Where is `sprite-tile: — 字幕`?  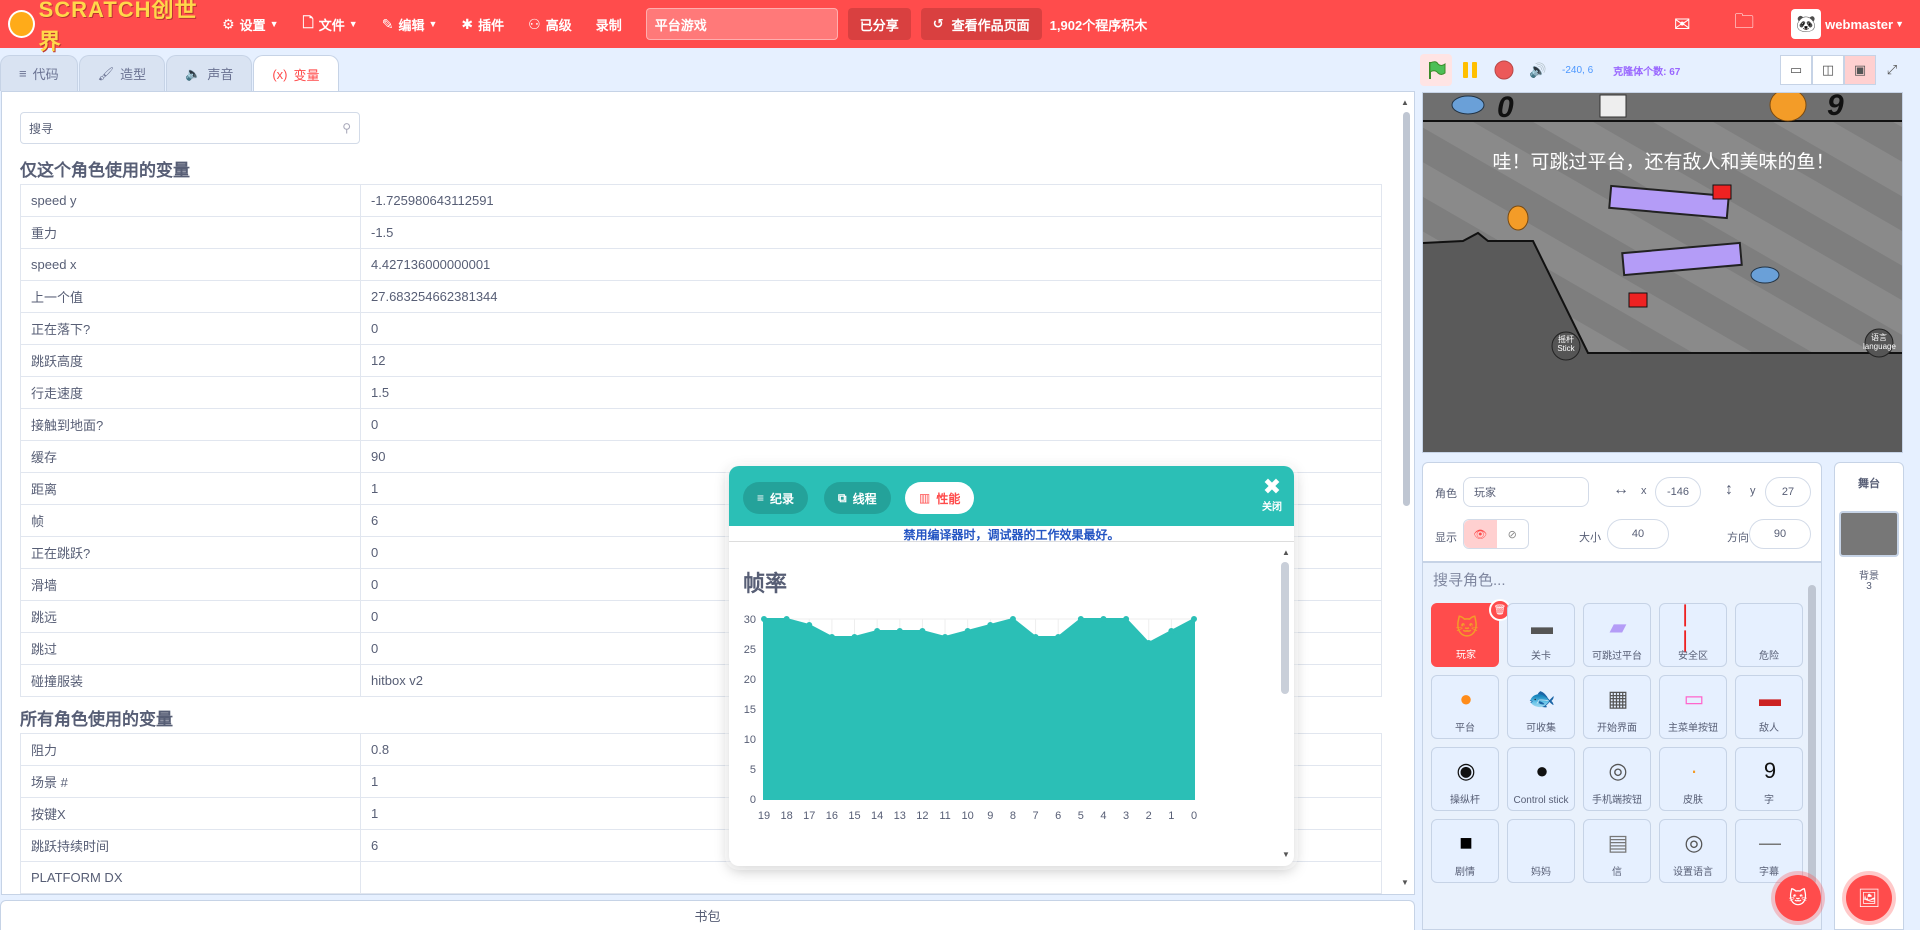 sprite-tile: — 字幕 is located at coordinates (1769, 851).